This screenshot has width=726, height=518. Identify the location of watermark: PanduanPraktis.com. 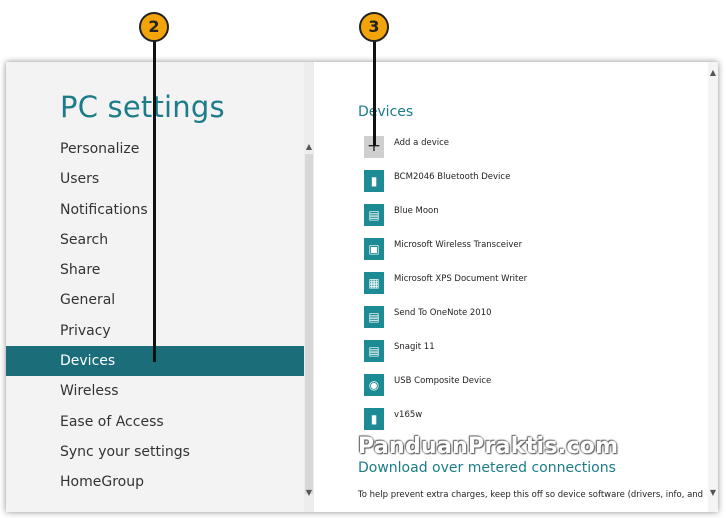
(488, 446).